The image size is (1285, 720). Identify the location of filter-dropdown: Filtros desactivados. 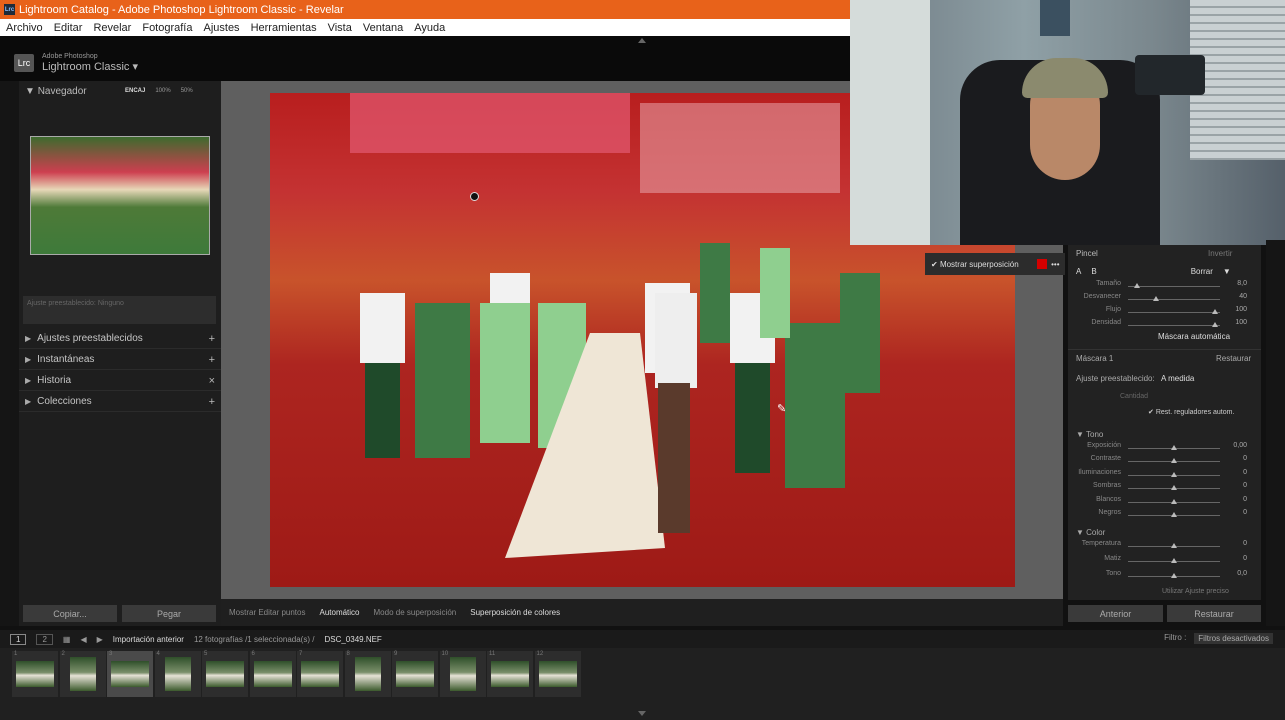
(1233, 638).